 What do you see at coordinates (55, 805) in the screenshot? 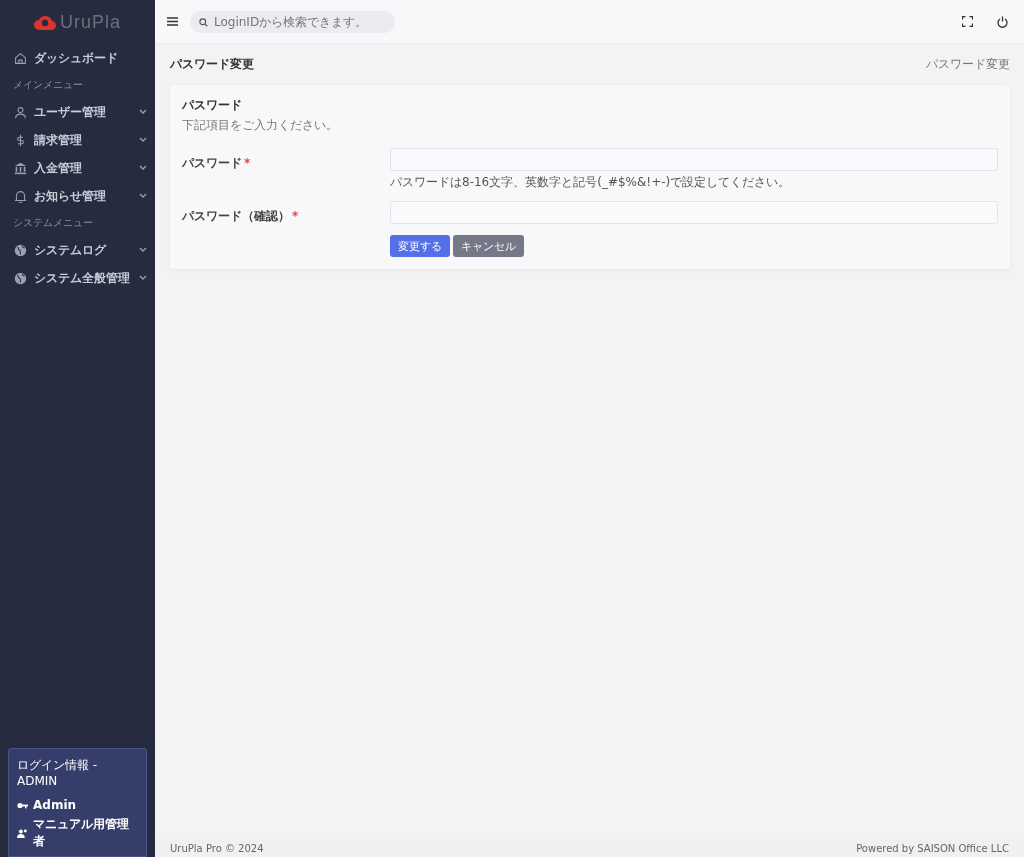
I see `login-user: Admin` at bounding box center [55, 805].